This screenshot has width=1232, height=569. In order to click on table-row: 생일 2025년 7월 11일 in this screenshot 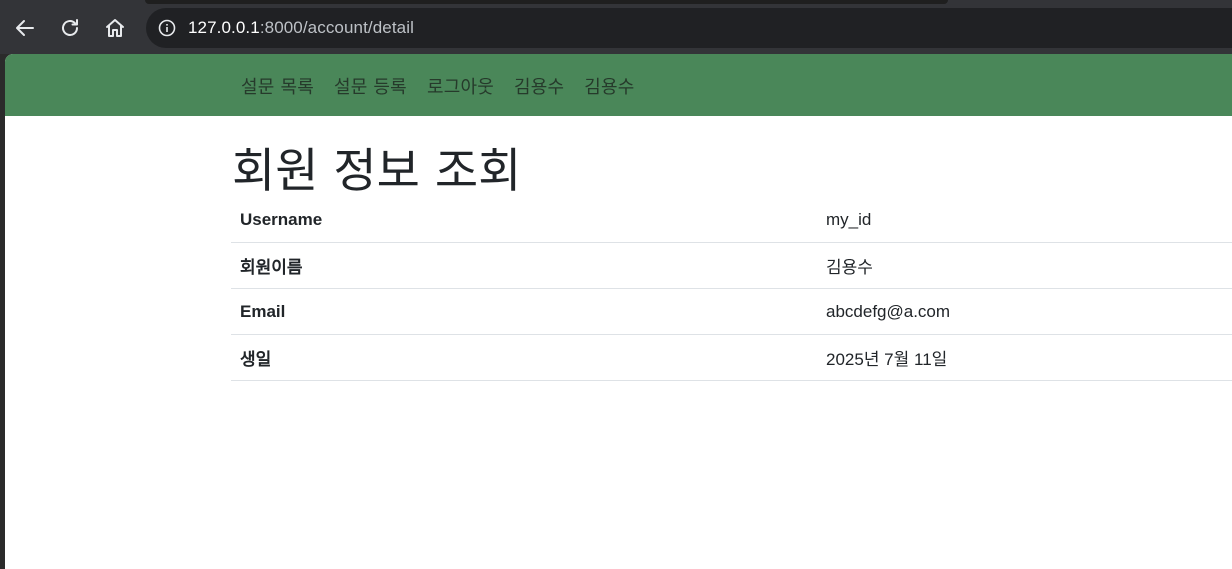, I will do `click(731, 357)`.